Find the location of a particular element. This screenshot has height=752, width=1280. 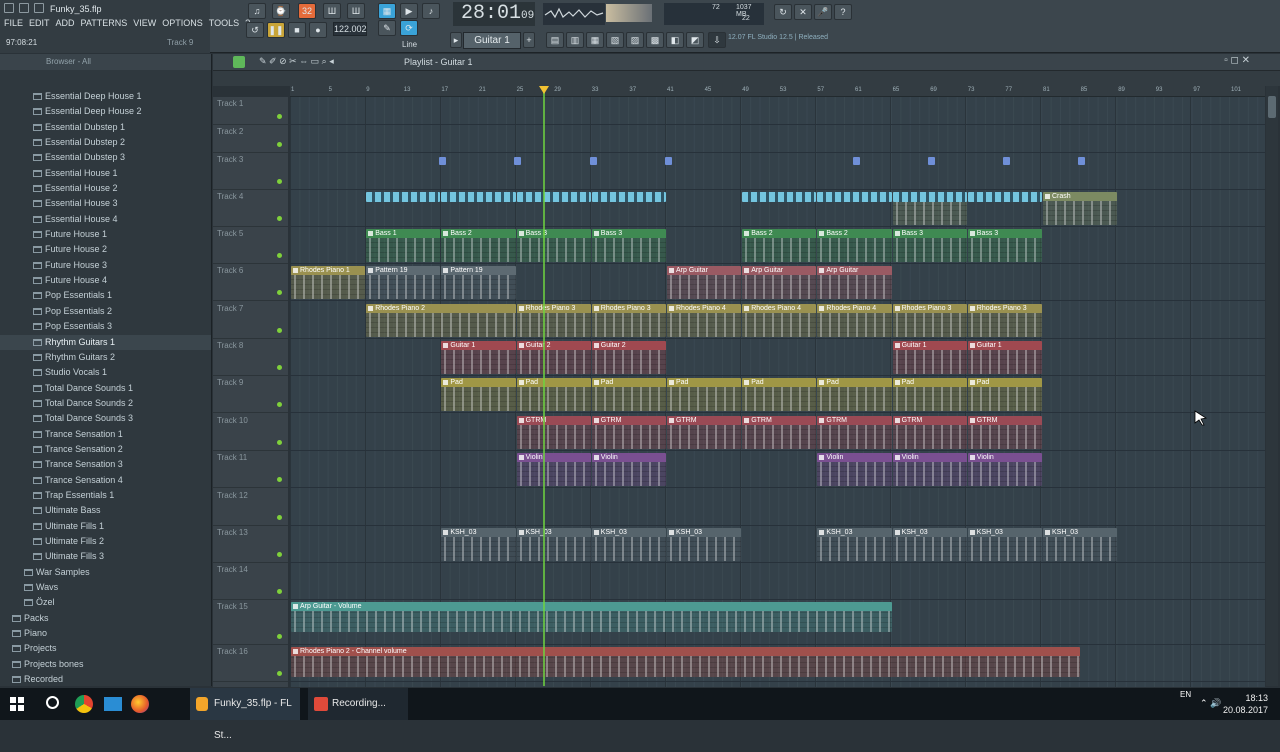

browser-item: Trance Sensation 2 is located at coordinates (105, 449).